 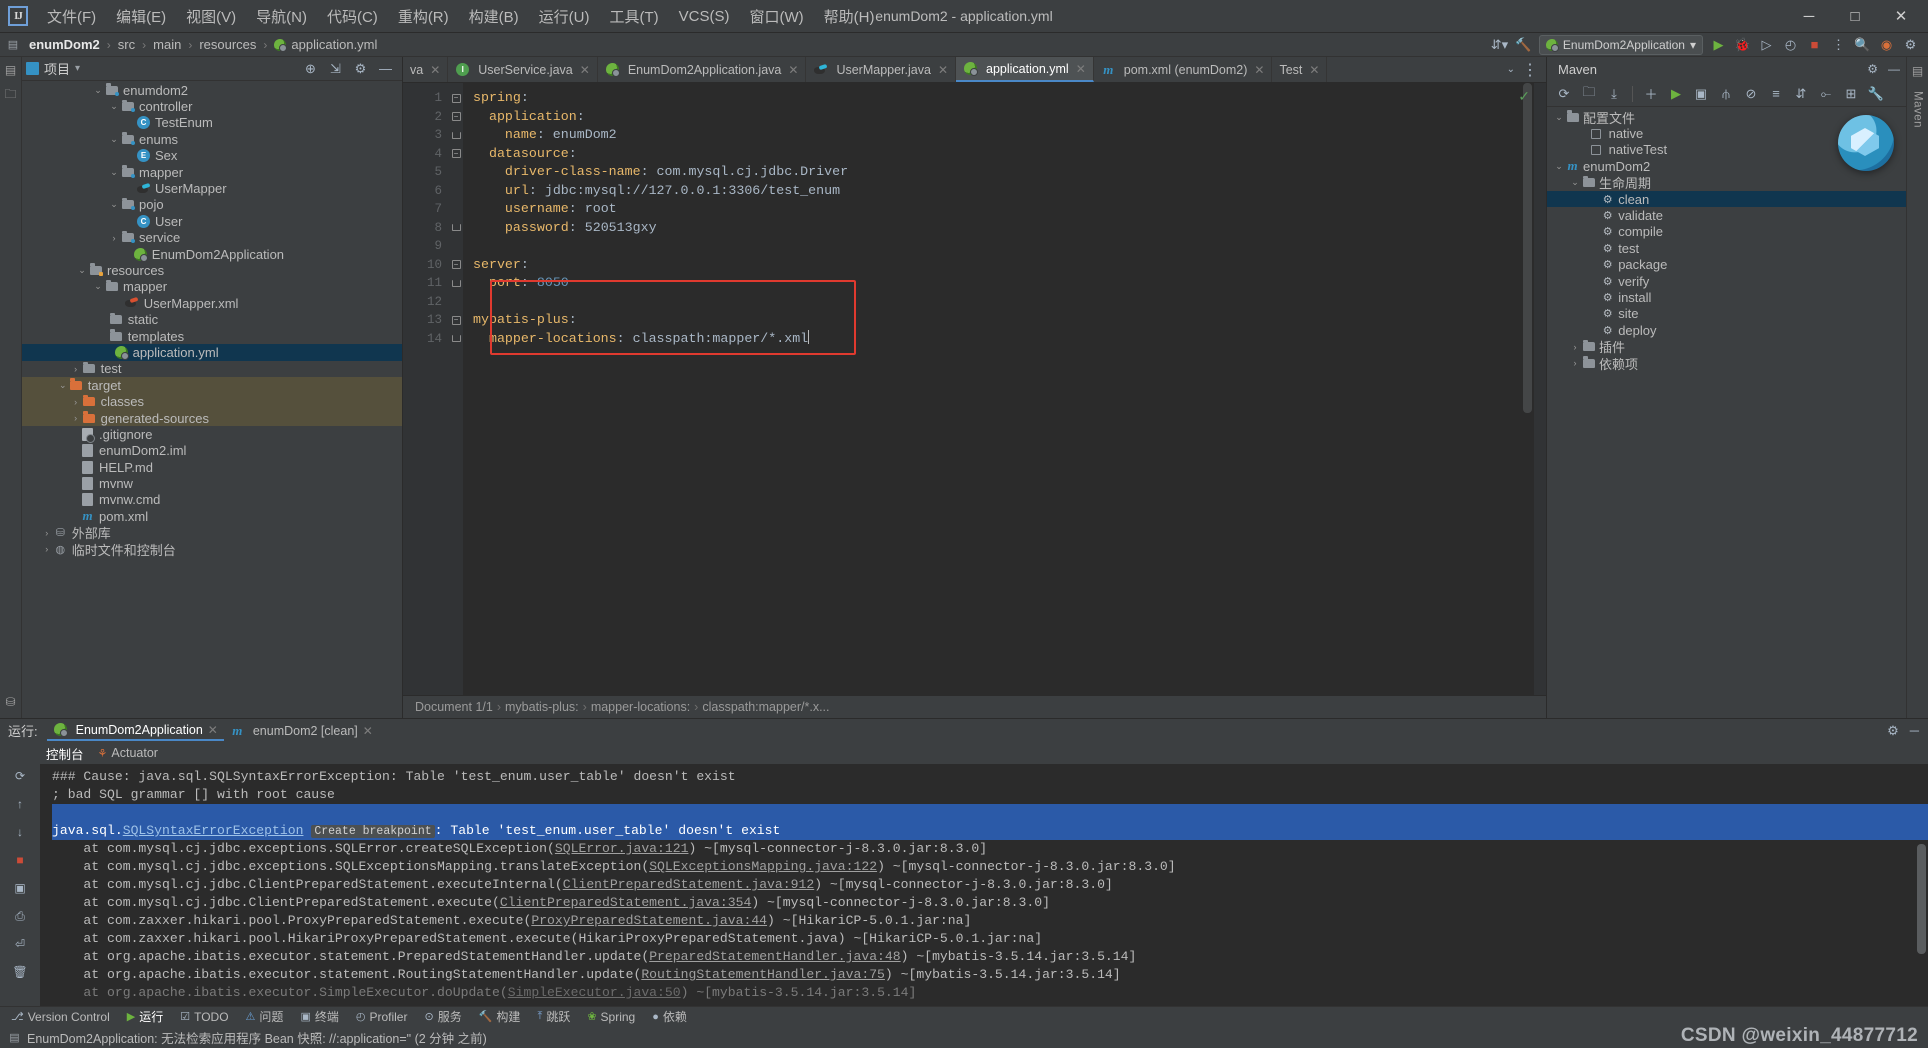 I want to click on bookmarks-tool-icon: 🗀, so click(x=11, y=95).